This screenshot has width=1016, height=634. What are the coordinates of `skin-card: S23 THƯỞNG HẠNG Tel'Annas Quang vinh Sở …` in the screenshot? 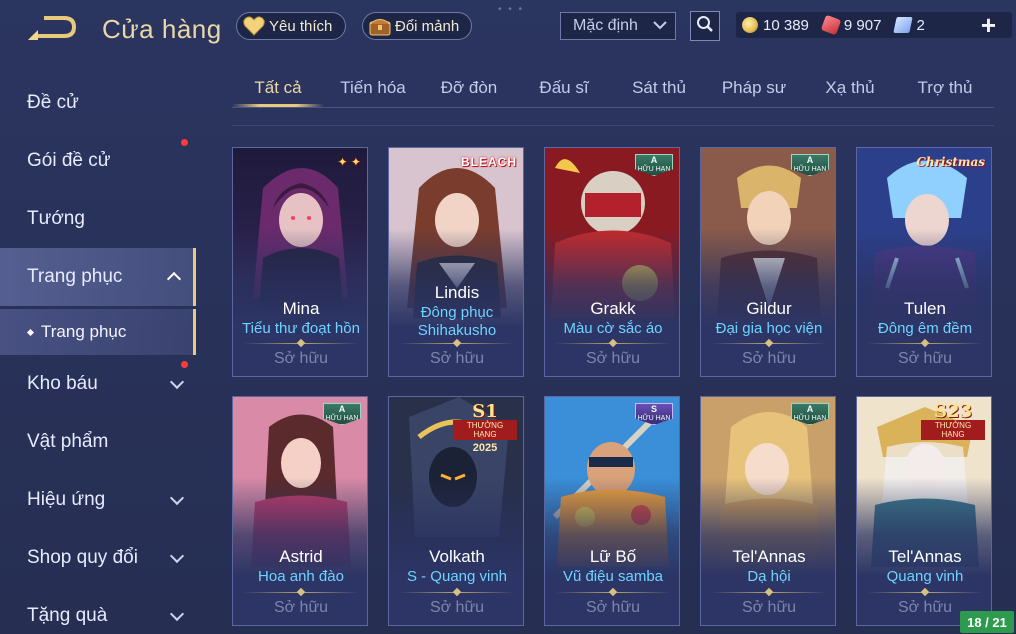 It's located at (924, 511).